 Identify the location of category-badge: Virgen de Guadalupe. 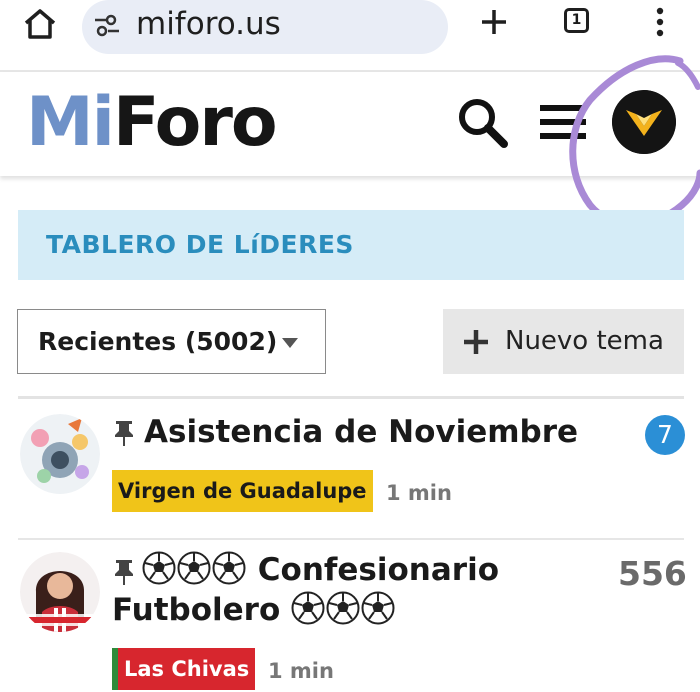
(242, 491).